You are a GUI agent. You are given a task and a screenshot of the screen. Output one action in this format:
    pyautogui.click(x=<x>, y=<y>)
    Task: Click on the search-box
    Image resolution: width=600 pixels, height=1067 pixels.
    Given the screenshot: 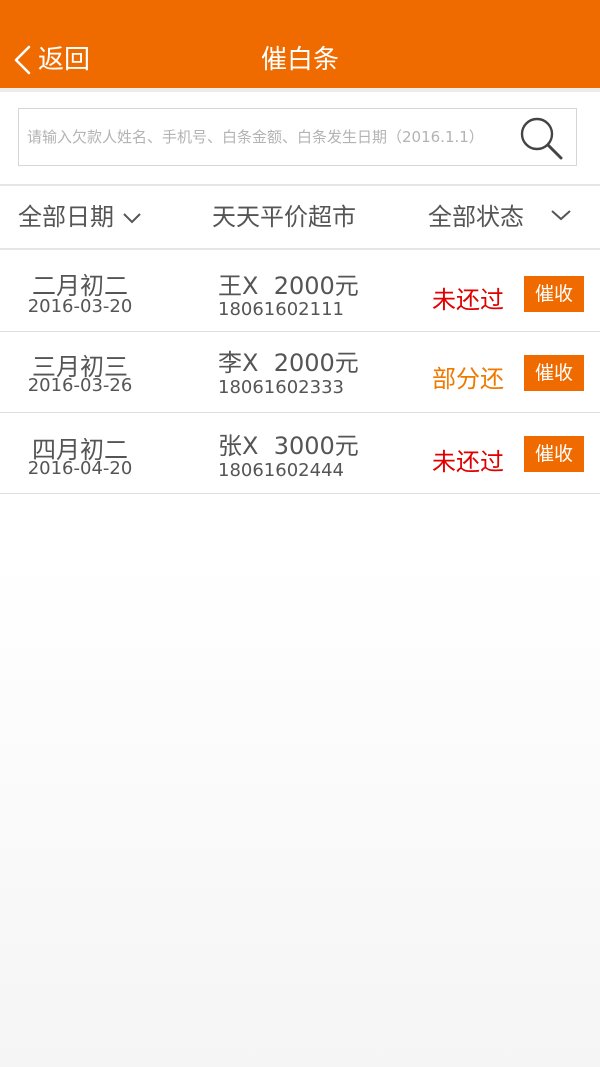 What is the action you would take?
    pyautogui.click(x=297, y=137)
    